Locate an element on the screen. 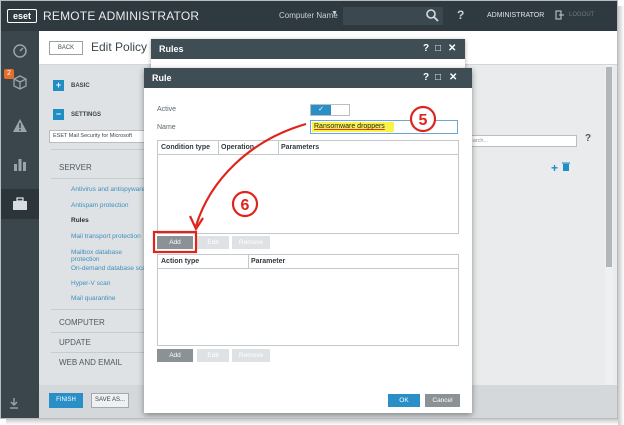 The height and width of the screenshot is (425, 624). rule-dialog-header: Rule ? □ ✕ is located at coordinates (308, 78).